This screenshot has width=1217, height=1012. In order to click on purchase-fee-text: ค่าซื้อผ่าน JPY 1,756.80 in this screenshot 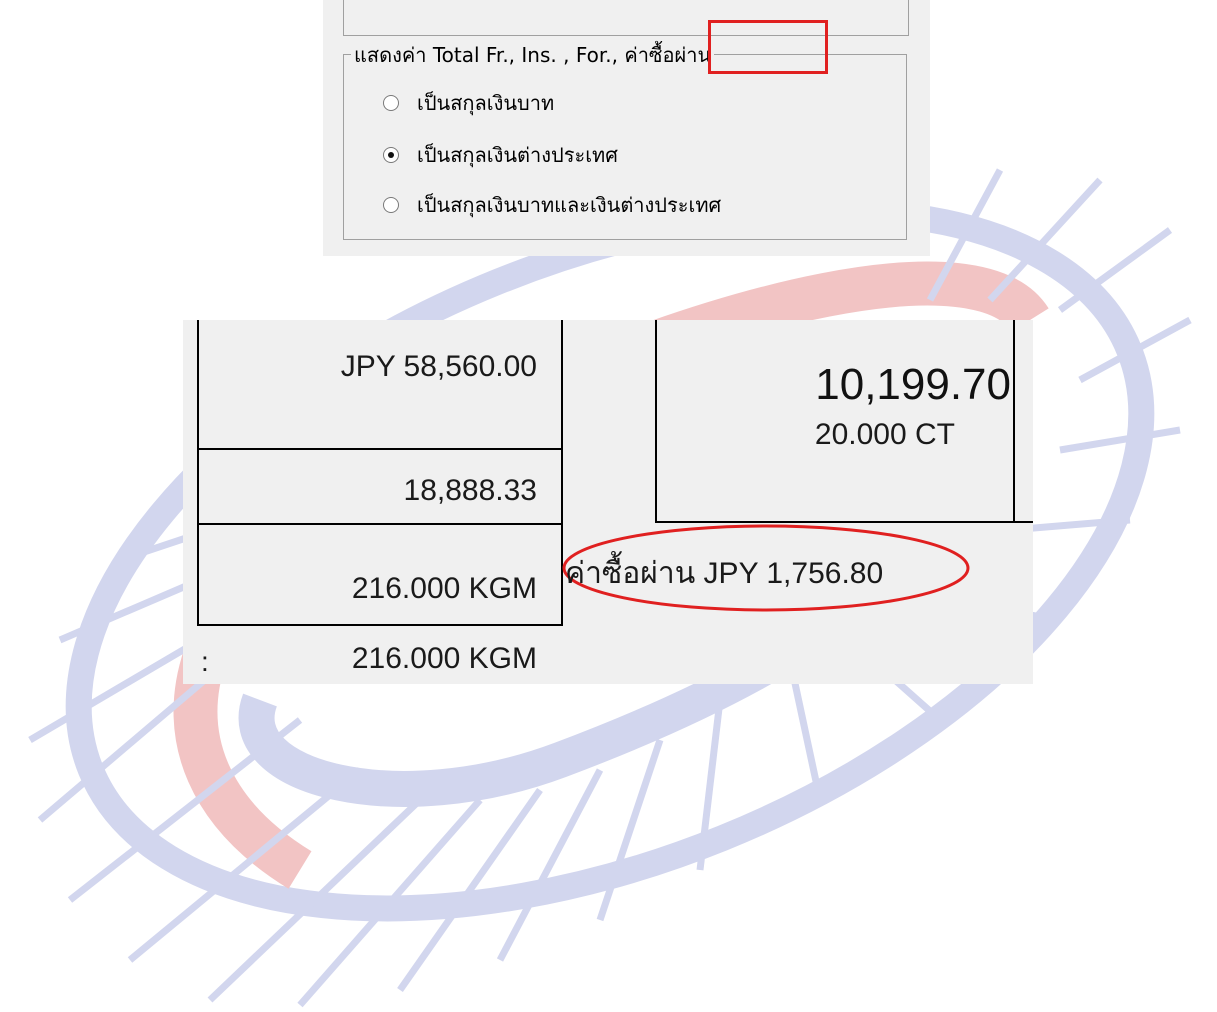, I will do `click(724, 573)`.